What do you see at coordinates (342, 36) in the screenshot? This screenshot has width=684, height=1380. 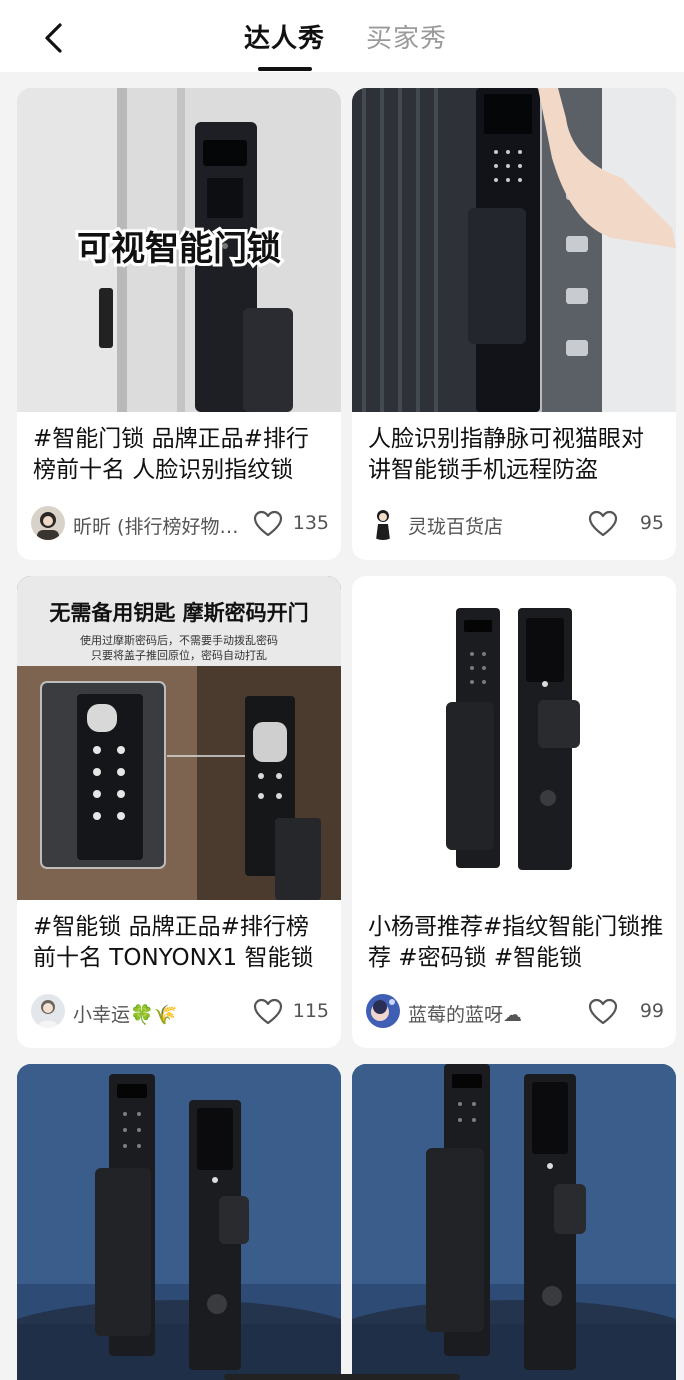 I see `top-bar: 达人秀 买家秀` at bounding box center [342, 36].